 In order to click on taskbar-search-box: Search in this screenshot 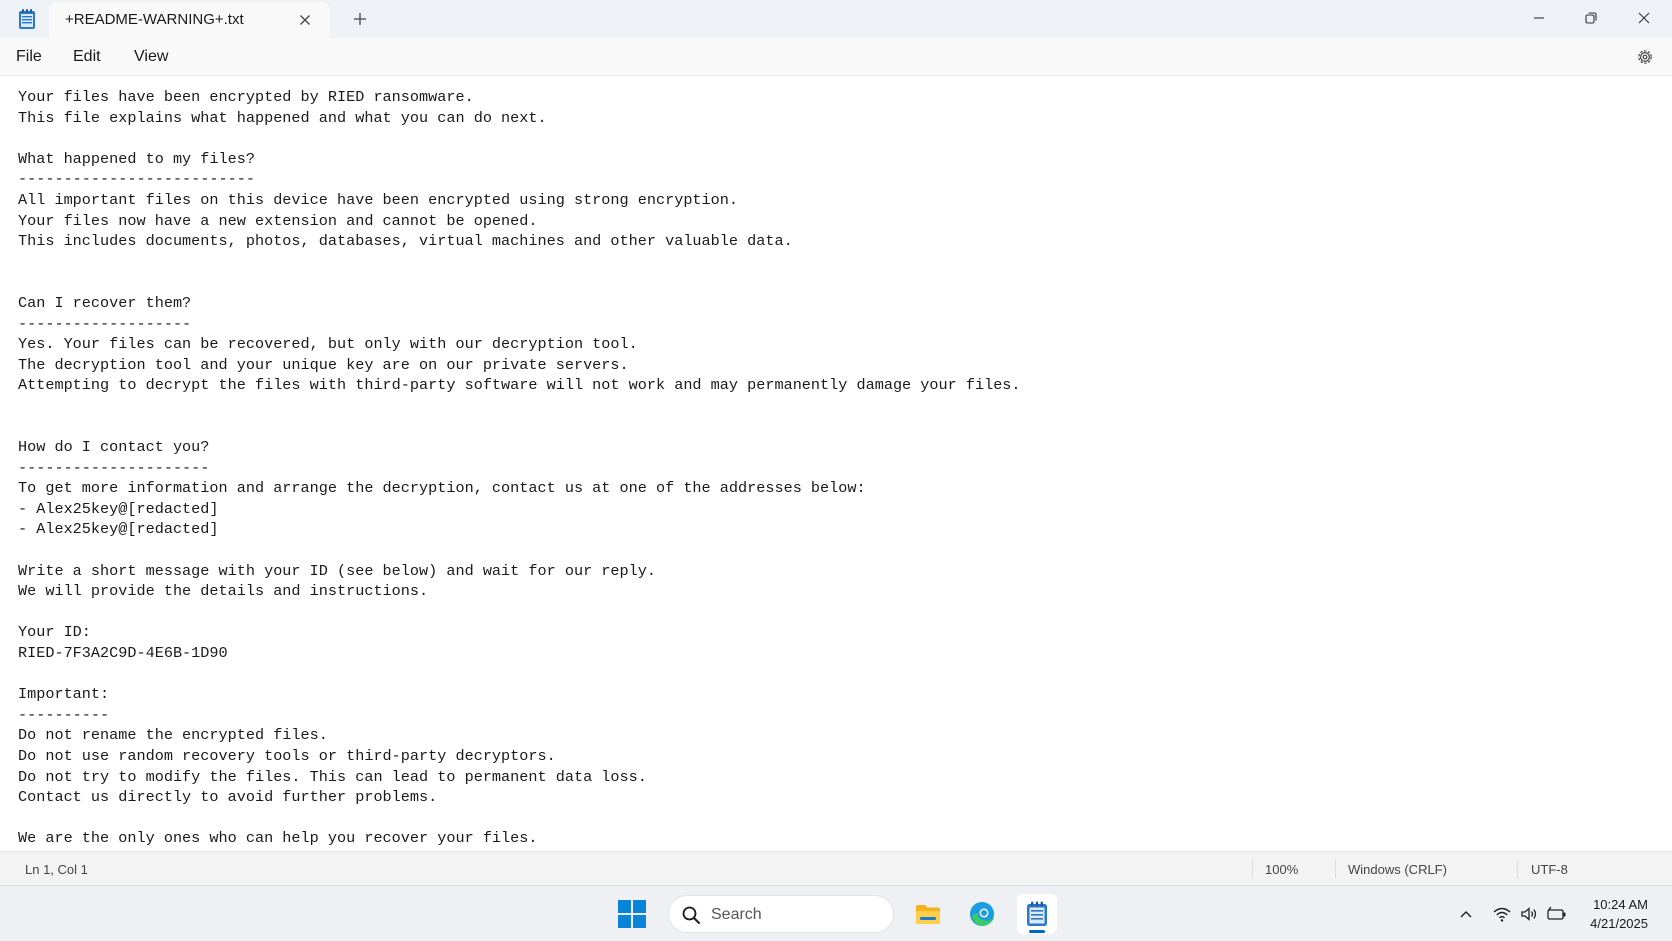, I will do `click(781, 914)`.